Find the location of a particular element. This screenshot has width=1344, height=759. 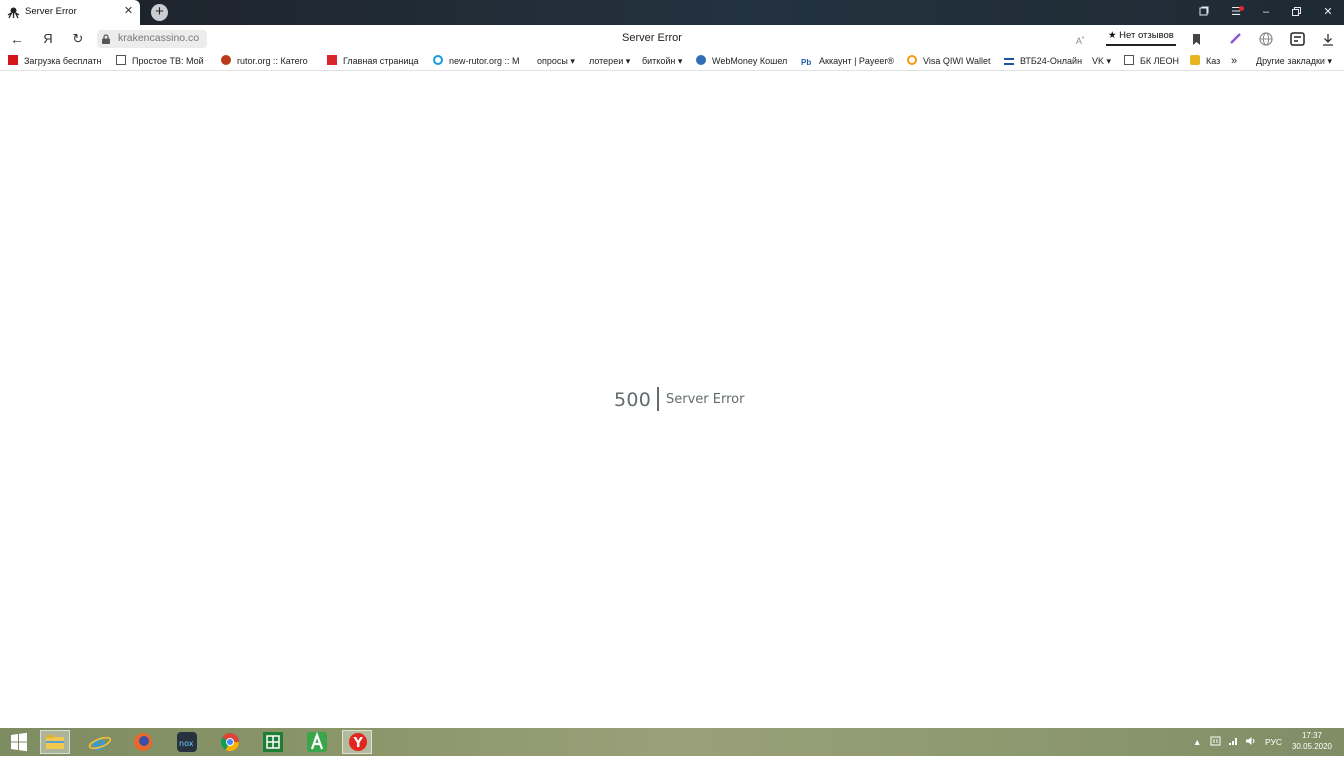

page-title: Server Error is located at coordinates (652, 38).